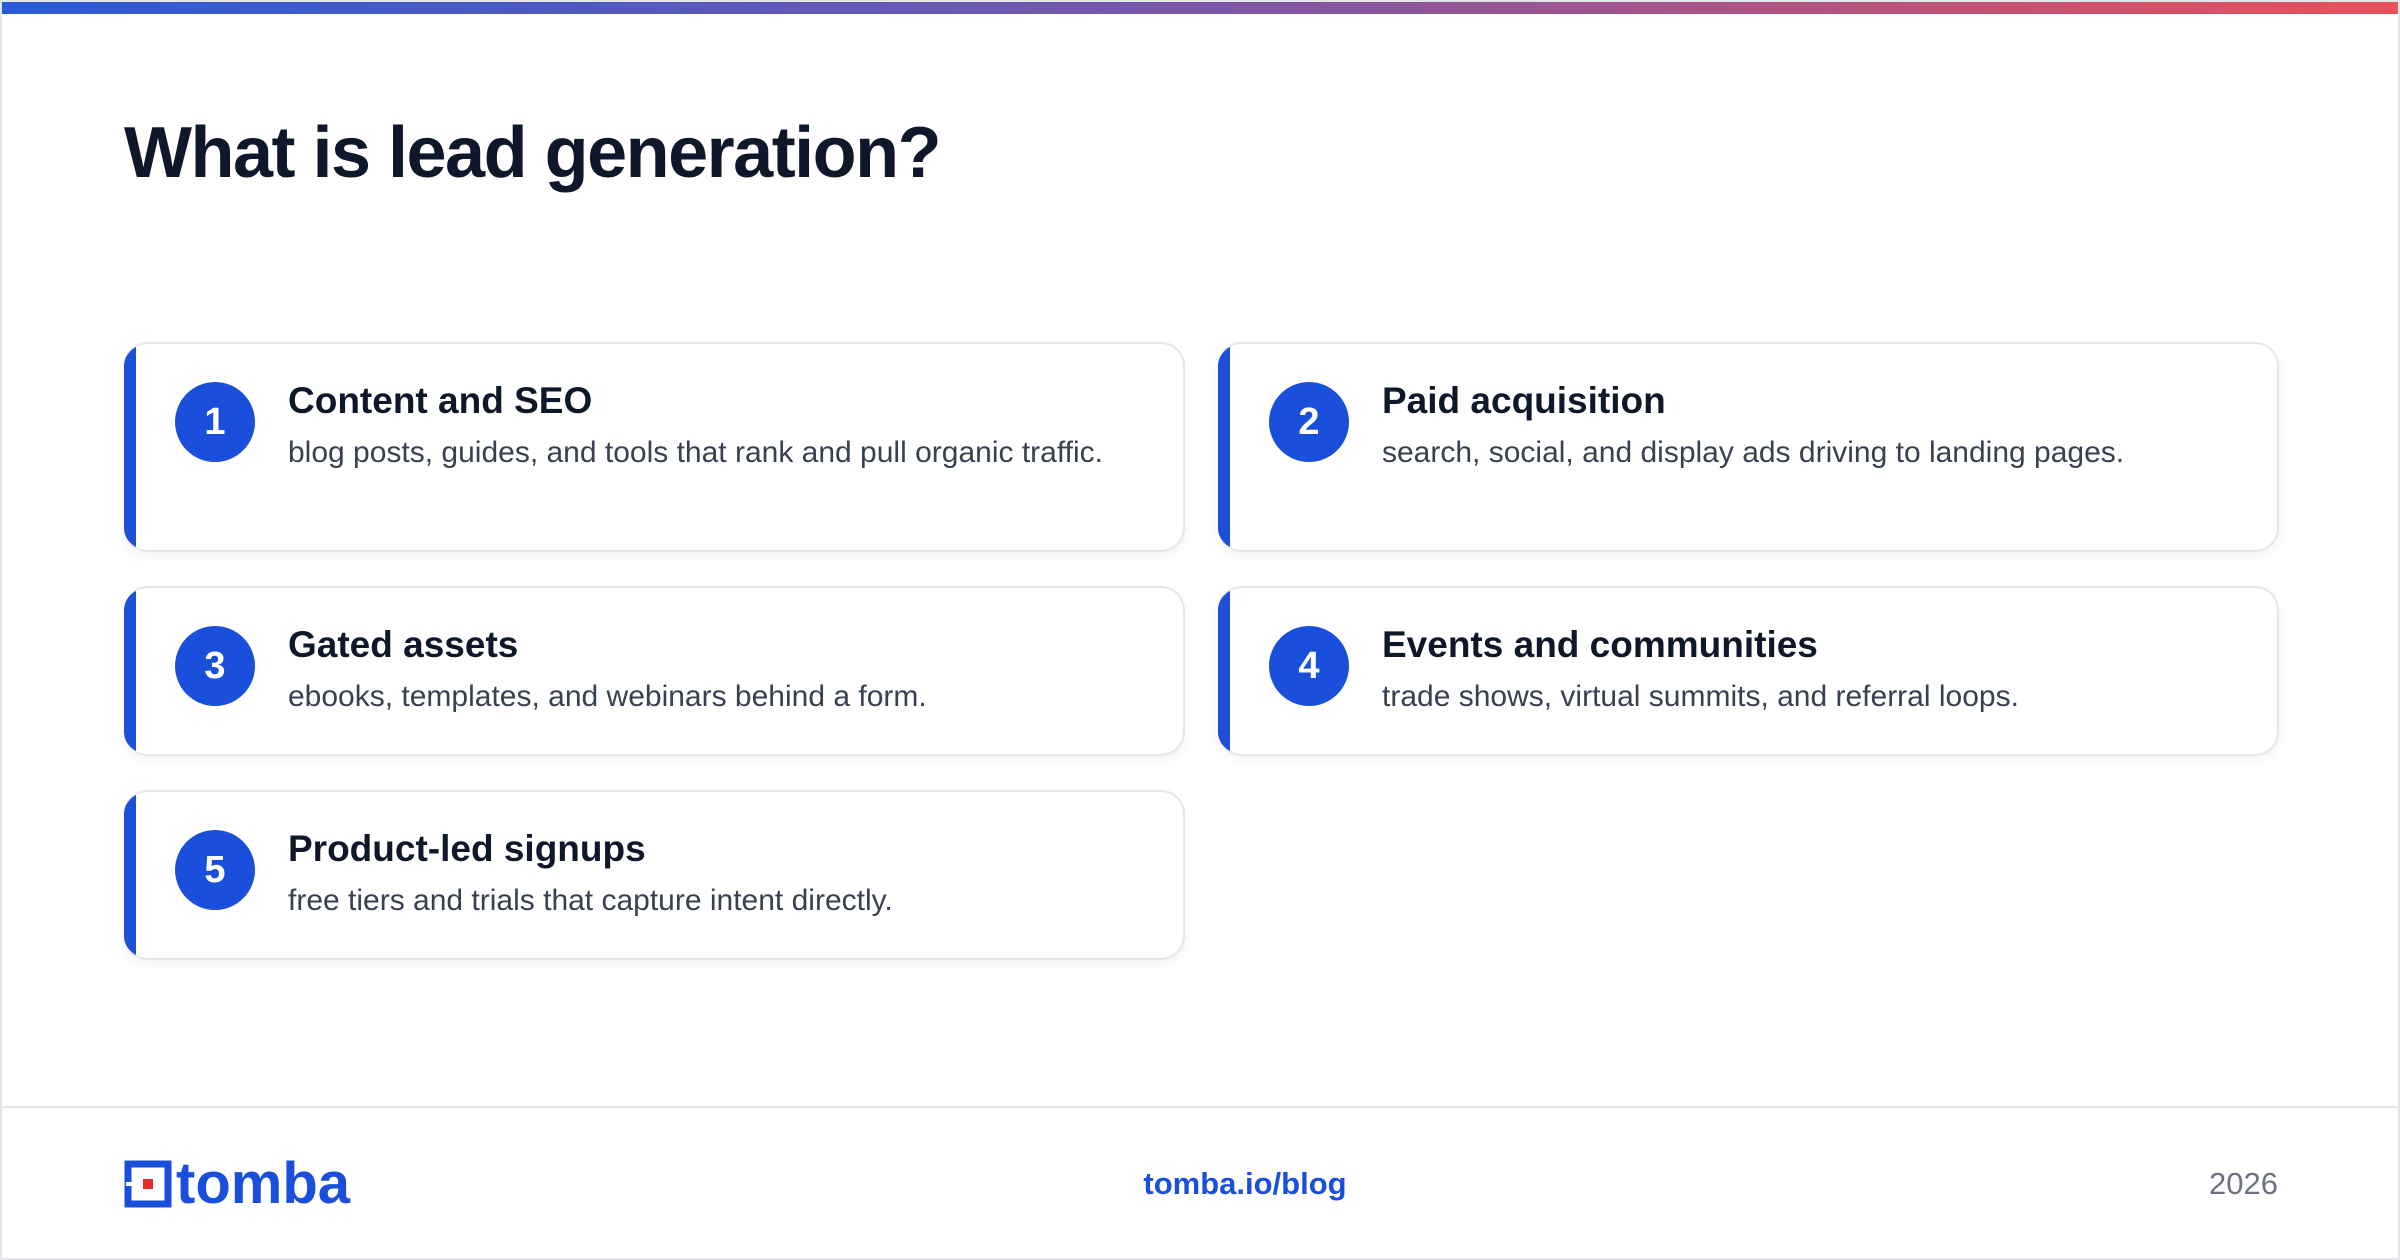 This screenshot has height=1260, width=2400. What do you see at coordinates (2243, 1183) in the screenshot?
I see `footer-year: 2026` at bounding box center [2243, 1183].